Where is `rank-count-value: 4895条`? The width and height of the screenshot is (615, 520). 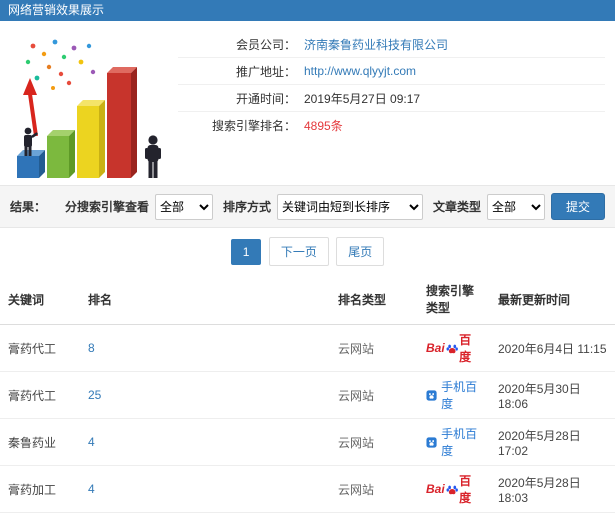
rank-count-value: 4895条 is located at coordinates (323, 126).